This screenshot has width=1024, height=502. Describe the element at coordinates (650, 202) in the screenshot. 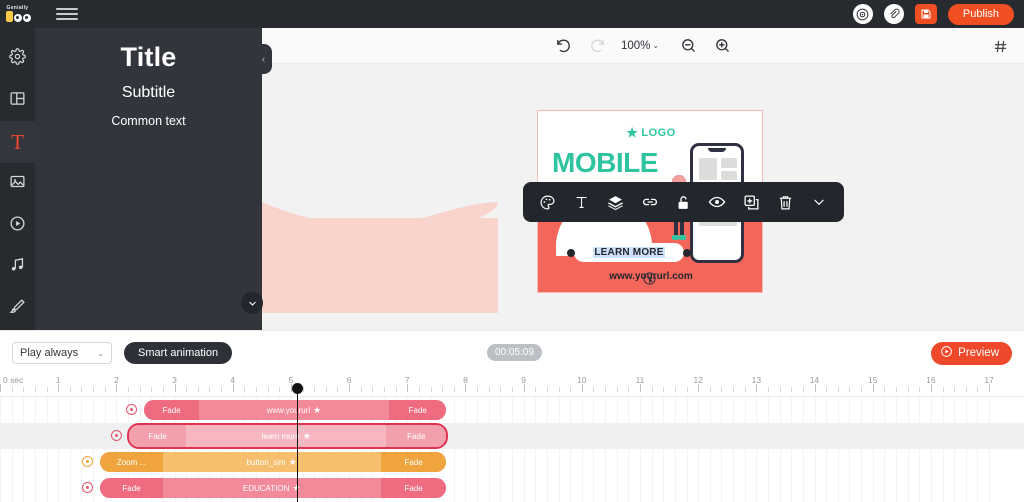

I see `link-icon` at that location.